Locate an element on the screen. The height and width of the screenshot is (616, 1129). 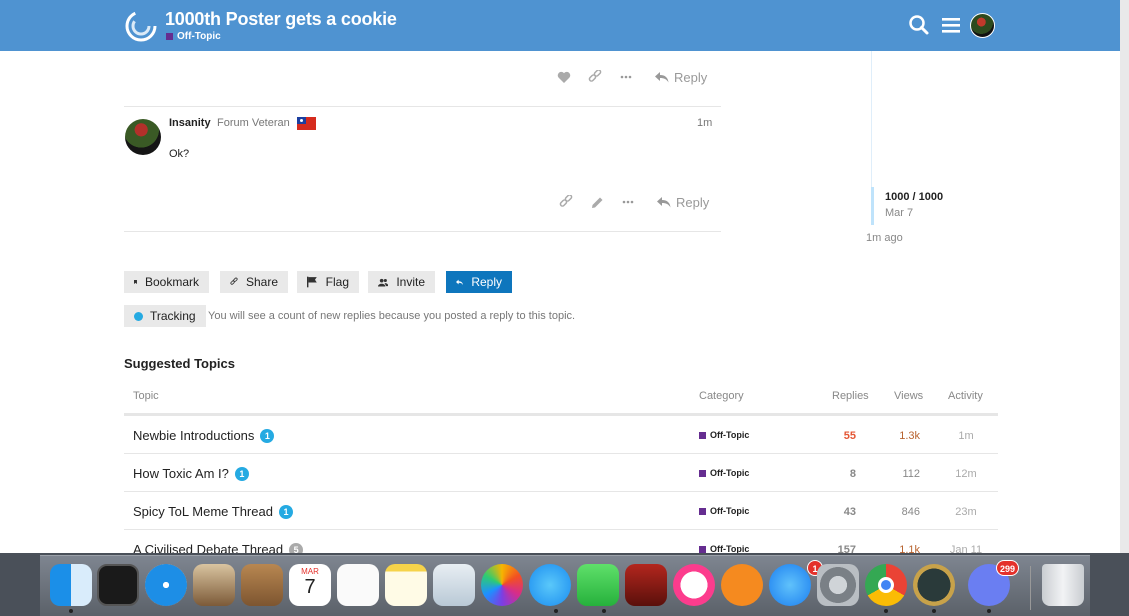
edit-pencil-icon is located at coordinates (597, 202).